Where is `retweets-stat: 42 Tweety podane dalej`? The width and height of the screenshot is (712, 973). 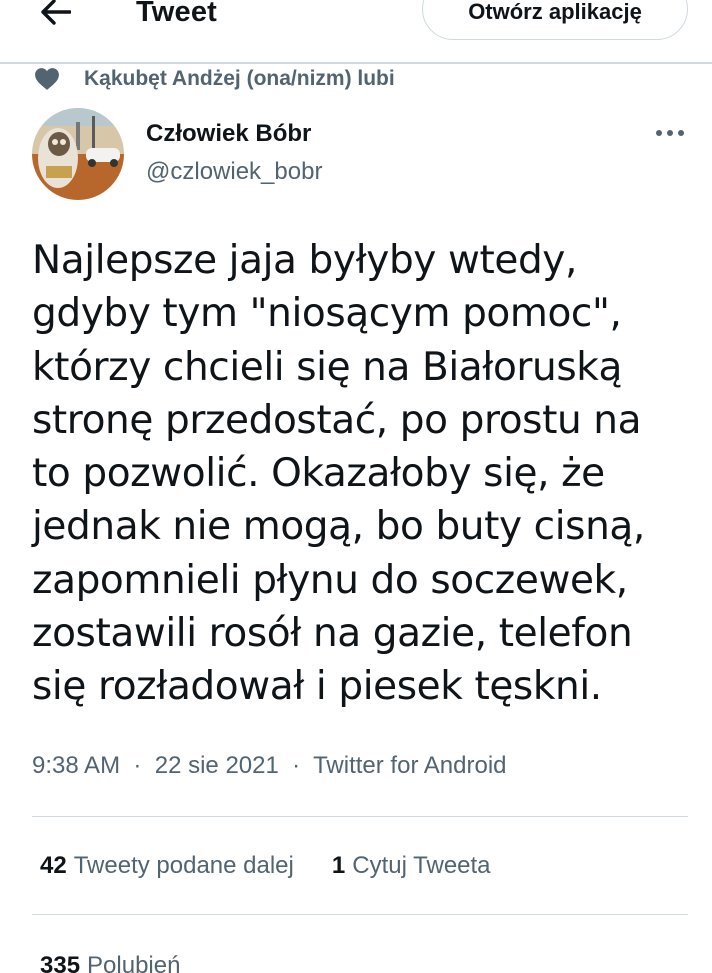 retweets-stat: 42 Tweety podane dalej is located at coordinates (167, 866).